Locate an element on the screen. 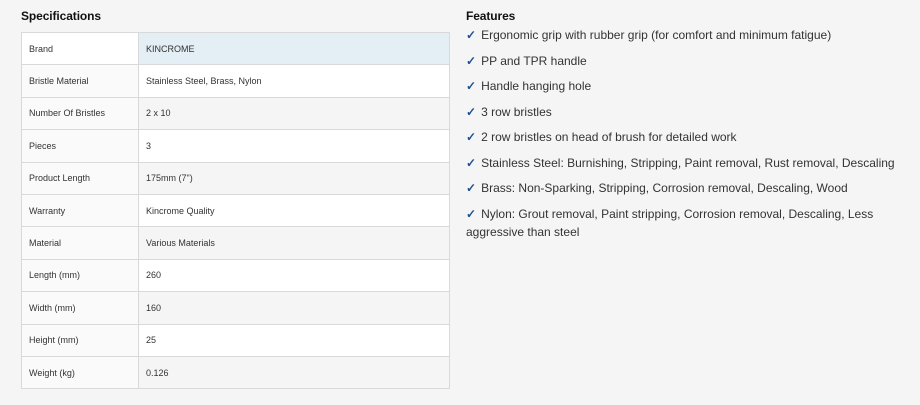 Image resolution: width=920 pixels, height=405 pixels. list-item: ✓ PP and TPR handle is located at coordinates (681, 61).